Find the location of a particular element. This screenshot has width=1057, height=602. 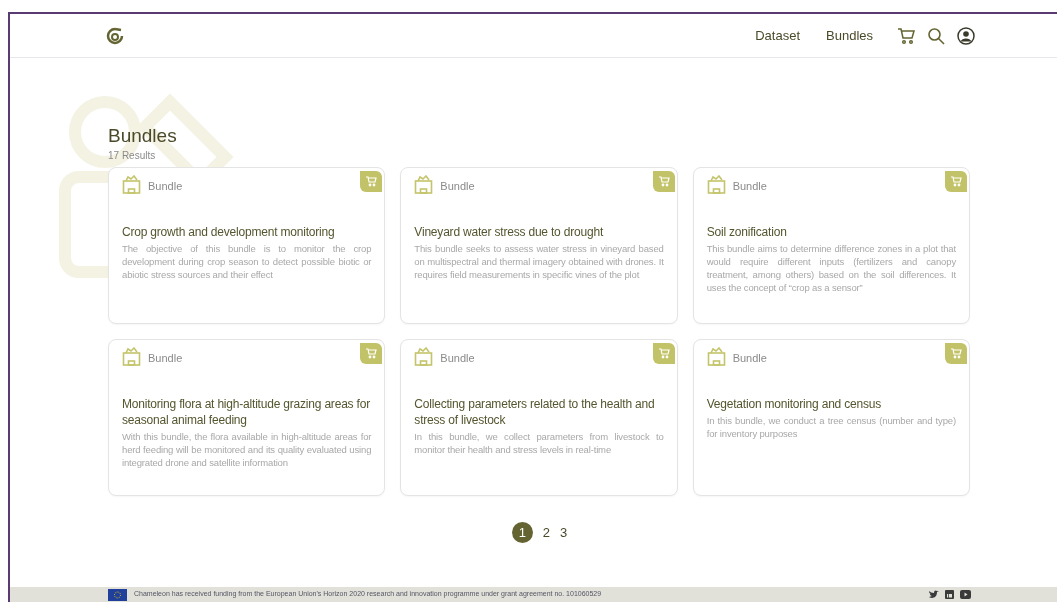

page-button: 1 is located at coordinates (522, 532).